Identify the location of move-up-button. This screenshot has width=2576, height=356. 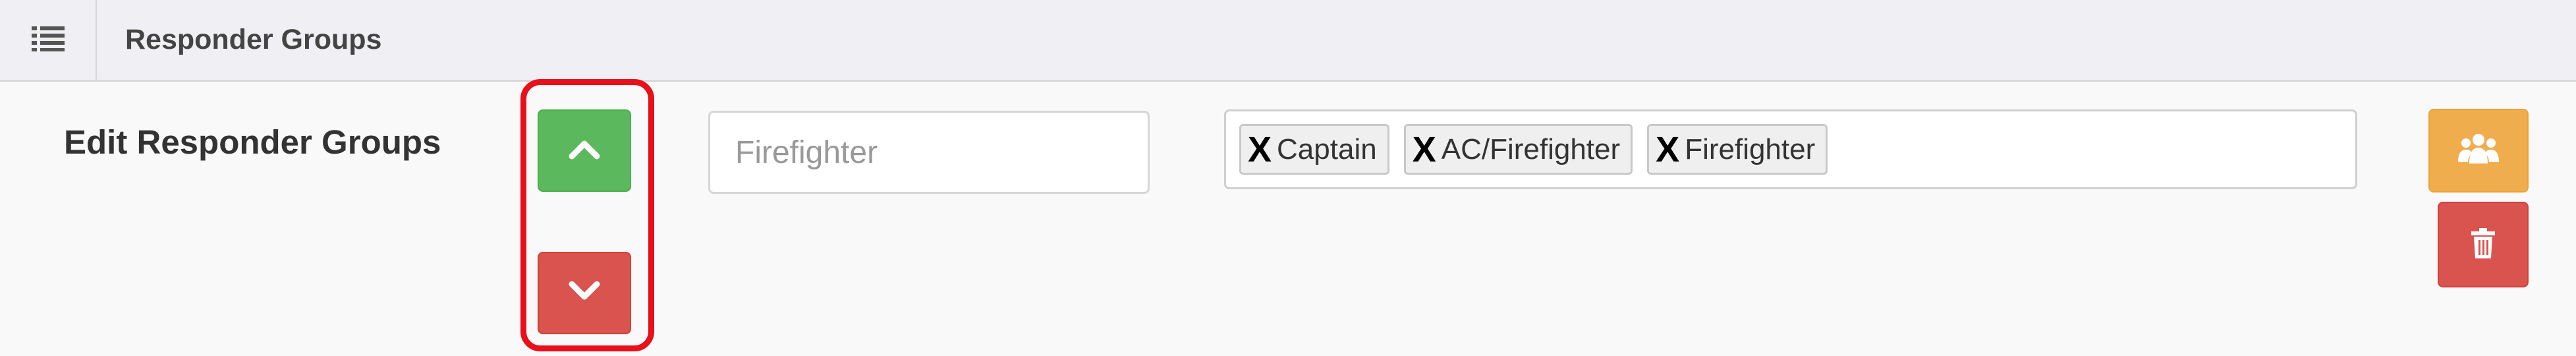
(584, 150).